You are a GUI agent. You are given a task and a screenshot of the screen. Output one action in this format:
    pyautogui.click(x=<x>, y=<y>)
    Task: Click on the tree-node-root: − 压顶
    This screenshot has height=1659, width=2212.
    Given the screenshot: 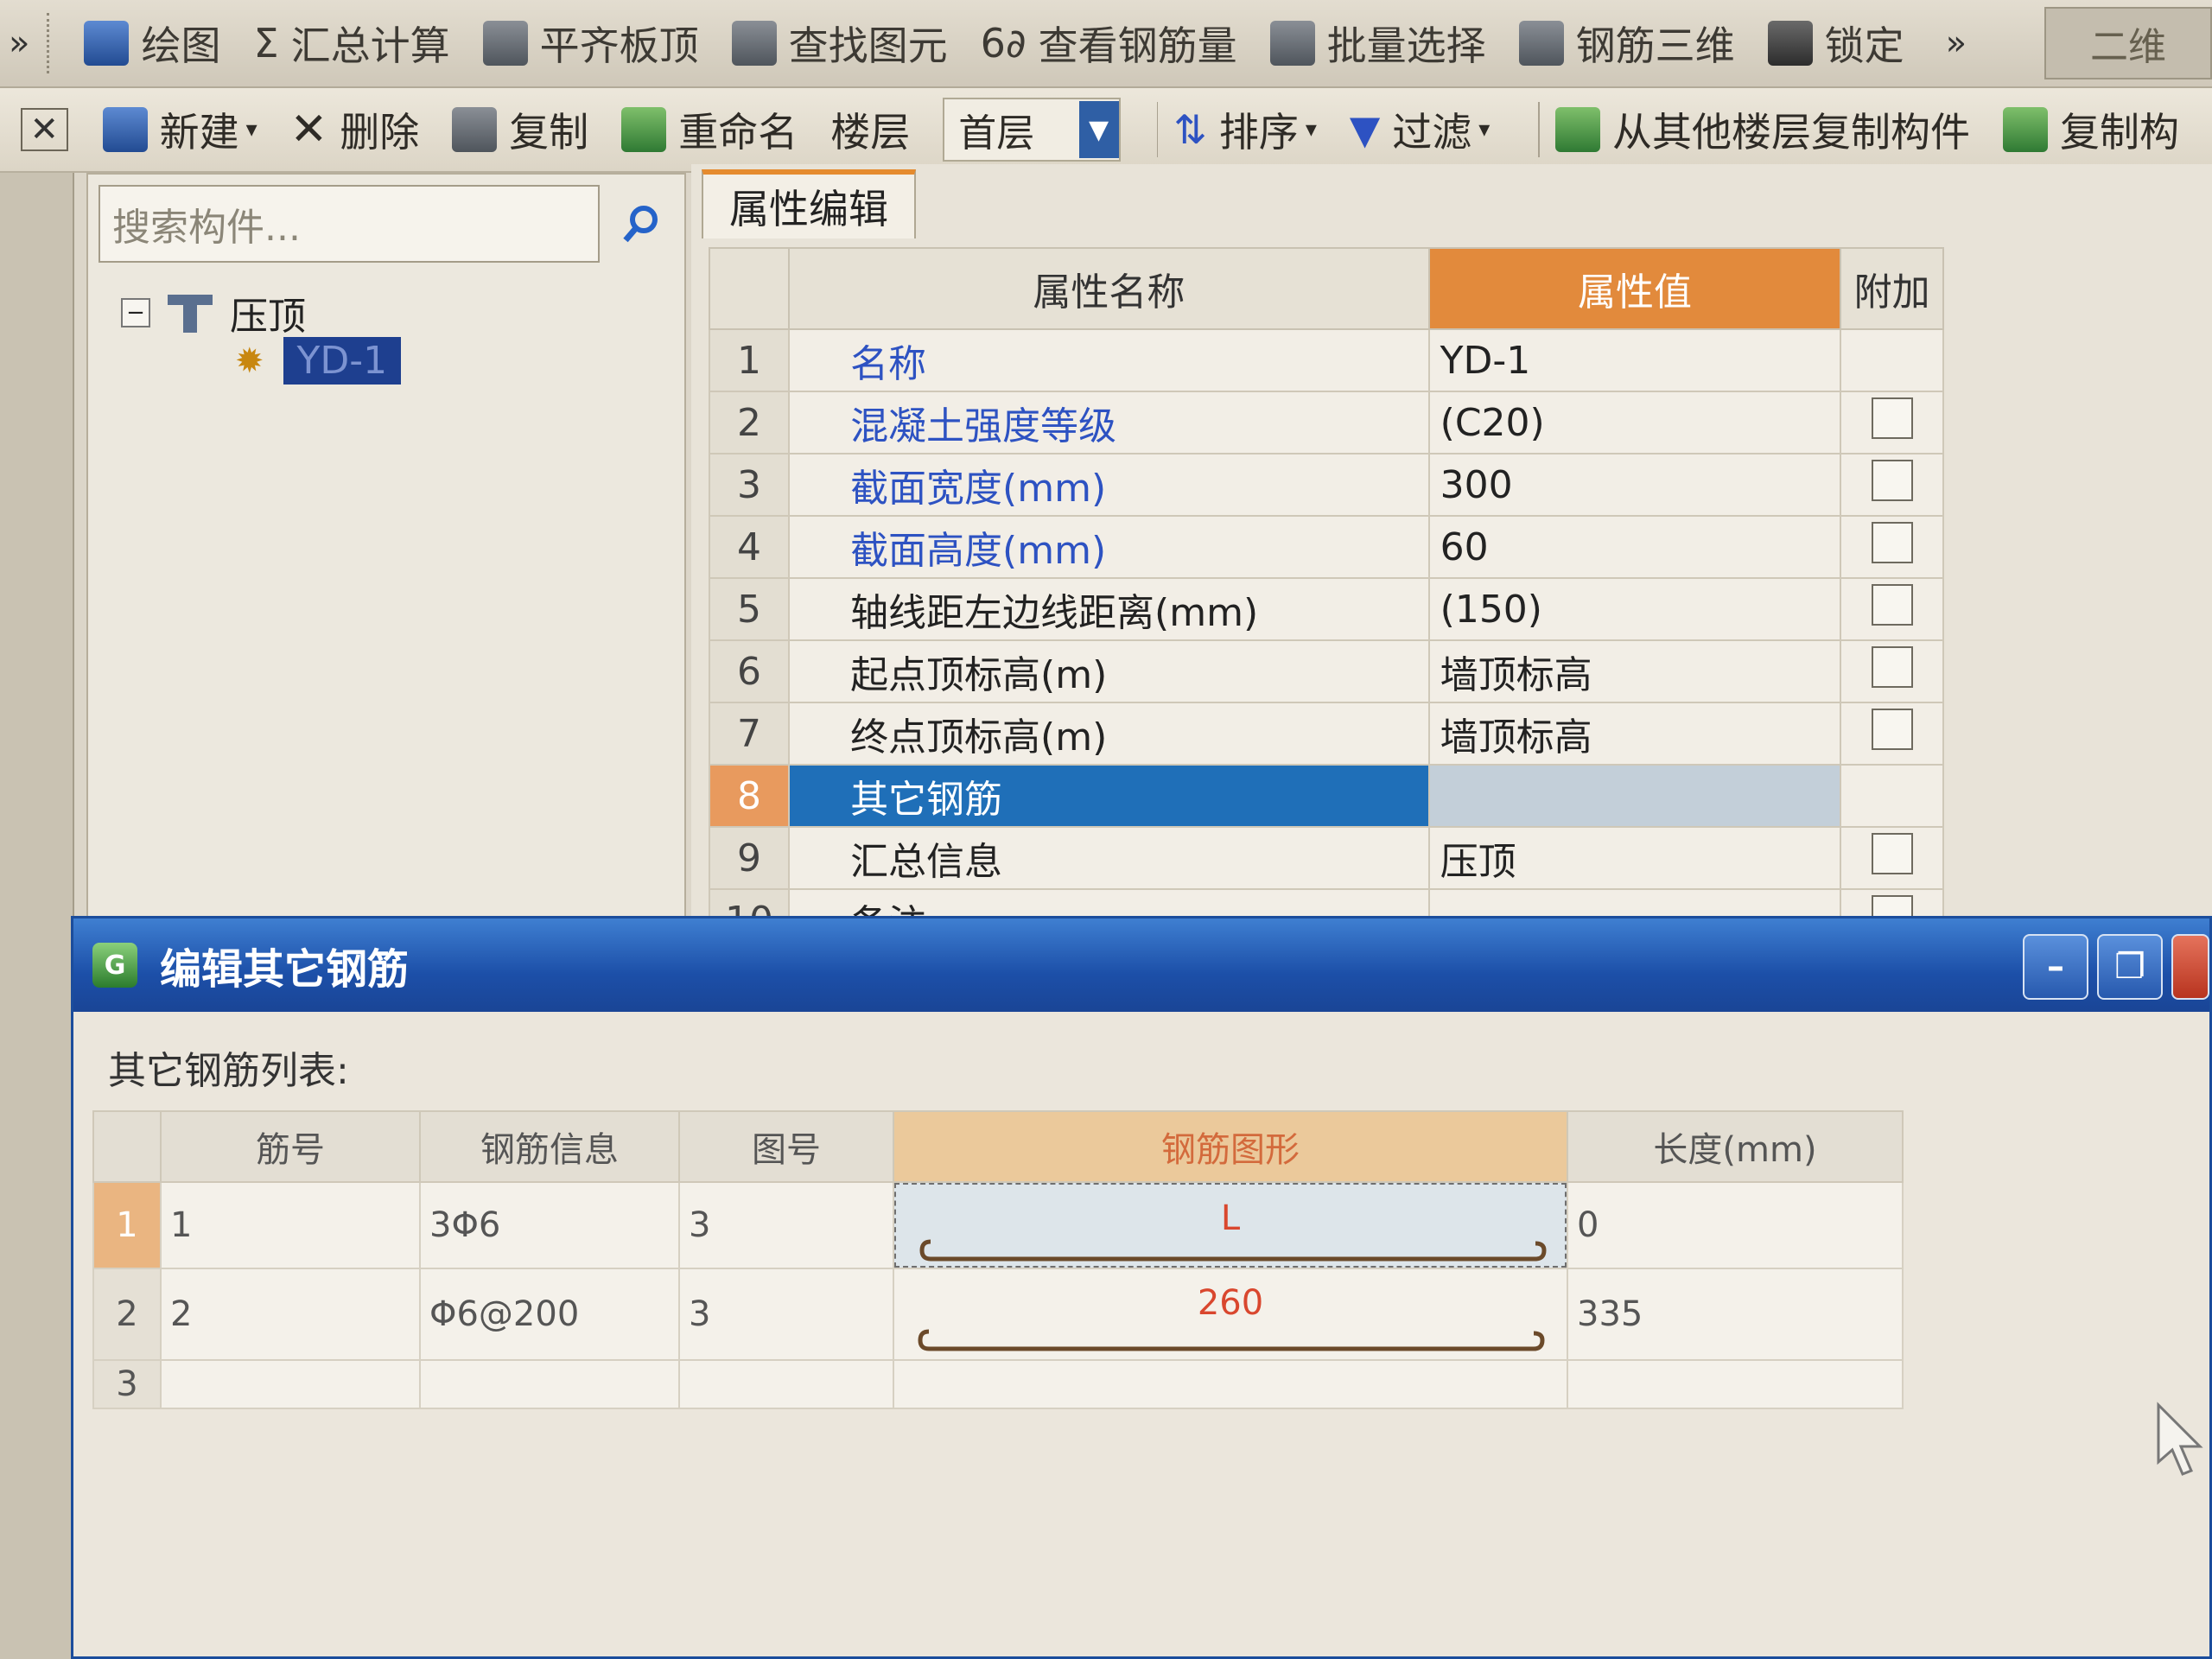 What is the action you would take?
    pyautogui.click(x=213, y=312)
    